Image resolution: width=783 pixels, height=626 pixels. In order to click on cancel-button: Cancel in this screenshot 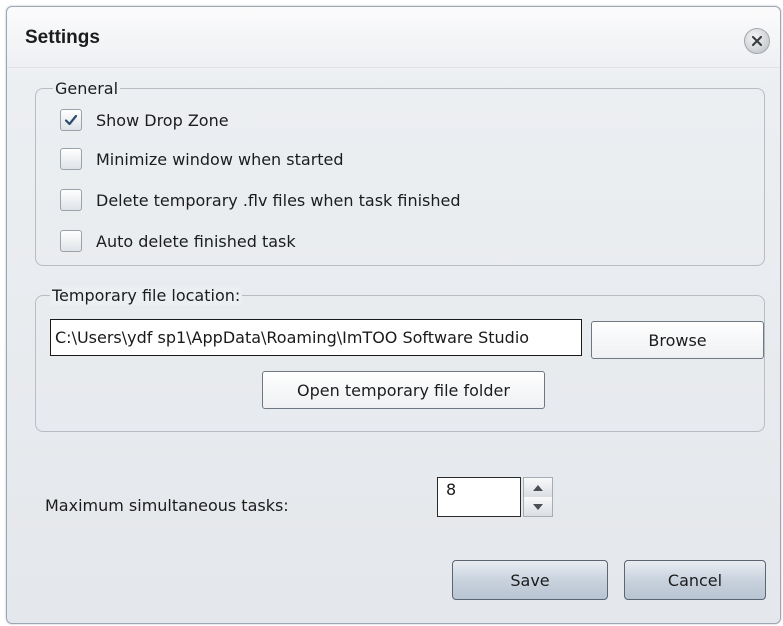, I will do `click(695, 580)`.